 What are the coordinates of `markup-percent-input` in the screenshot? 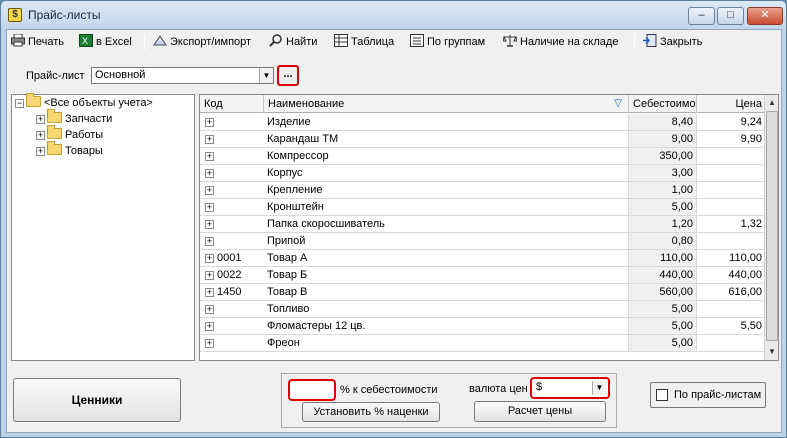 It's located at (312, 390).